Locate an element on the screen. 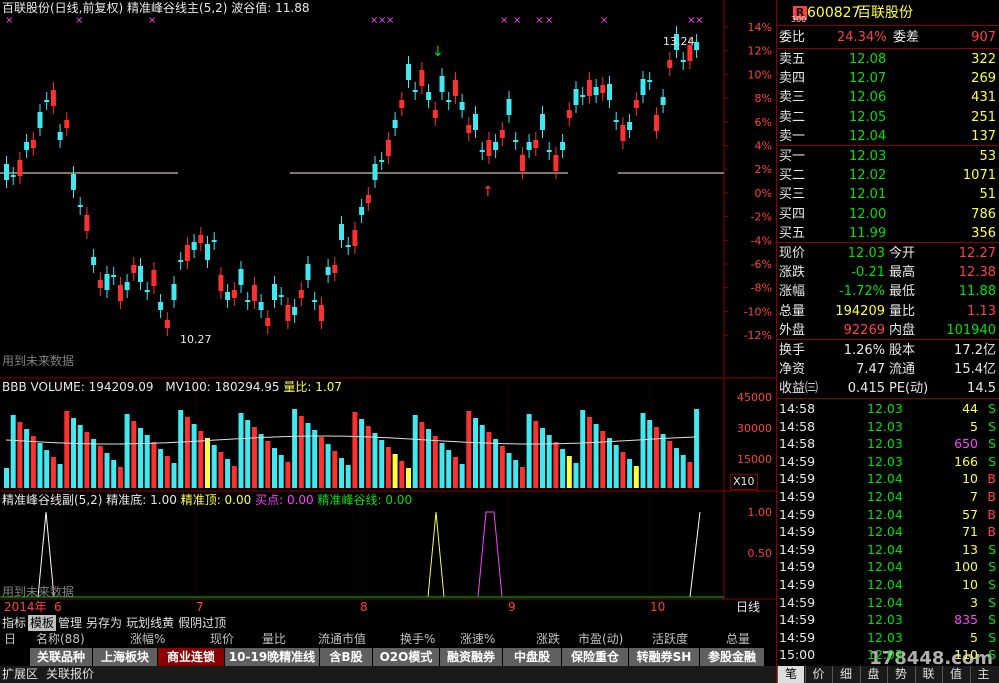  ask-row: 卖二 12.05 251 is located at coordinates (888, 117).